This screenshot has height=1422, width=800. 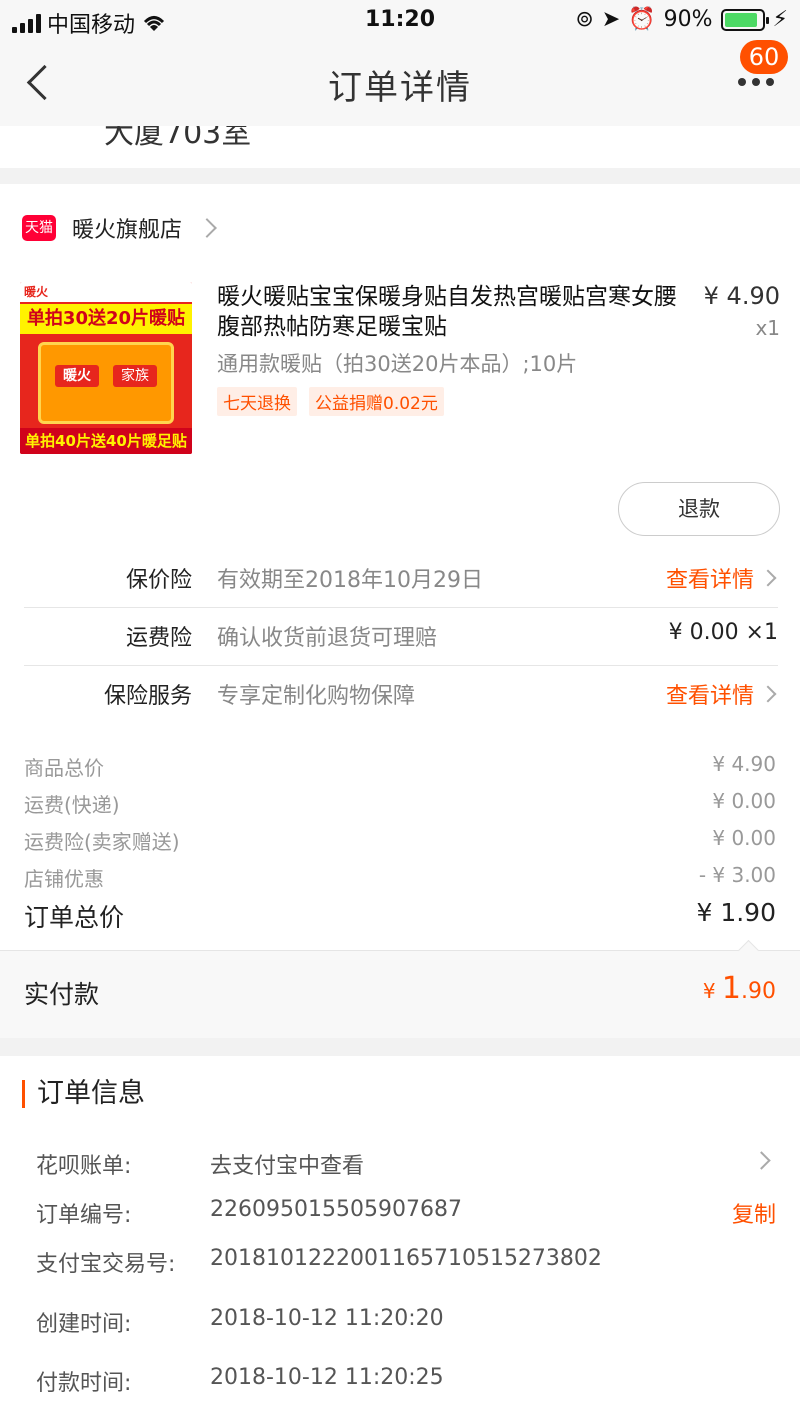 What do you see at coordinates (744, 19) in the screenshot?
I see `battery-icon` at bounding box center [744, 19].